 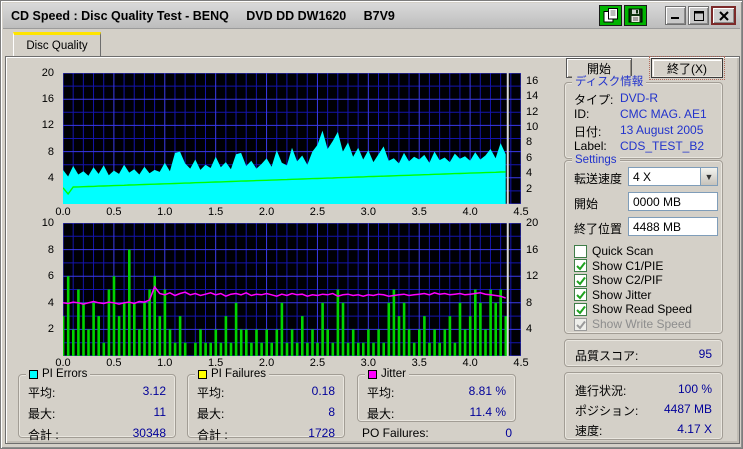 I want to click on start-position-input, so click(x=673, y=201).